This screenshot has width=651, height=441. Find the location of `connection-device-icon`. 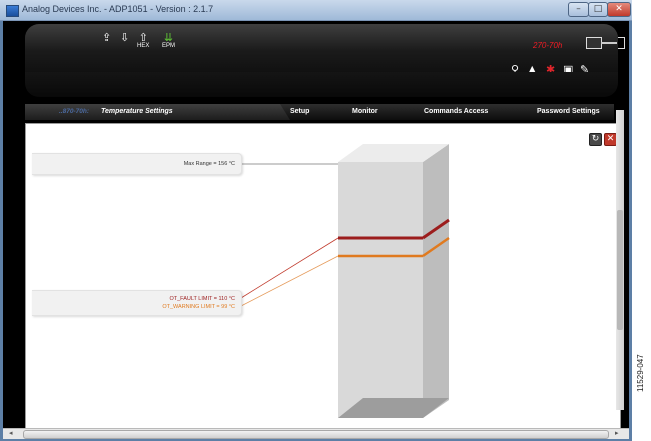

connection-device-icon is located at coordinates (594, 43).